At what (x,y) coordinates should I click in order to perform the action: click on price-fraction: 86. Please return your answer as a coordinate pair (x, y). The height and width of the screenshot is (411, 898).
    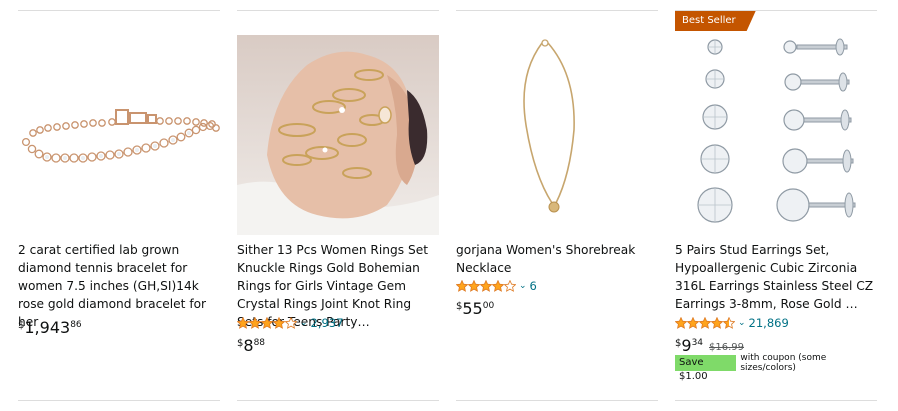
    Looking at the image, I should click on (76, 325).